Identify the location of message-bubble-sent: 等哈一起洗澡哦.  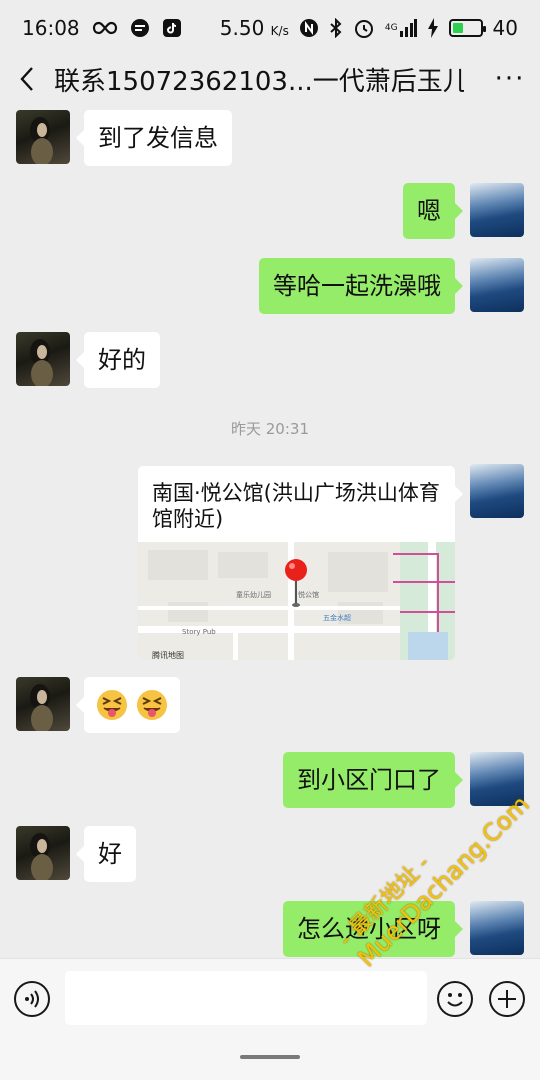
(361, 286).